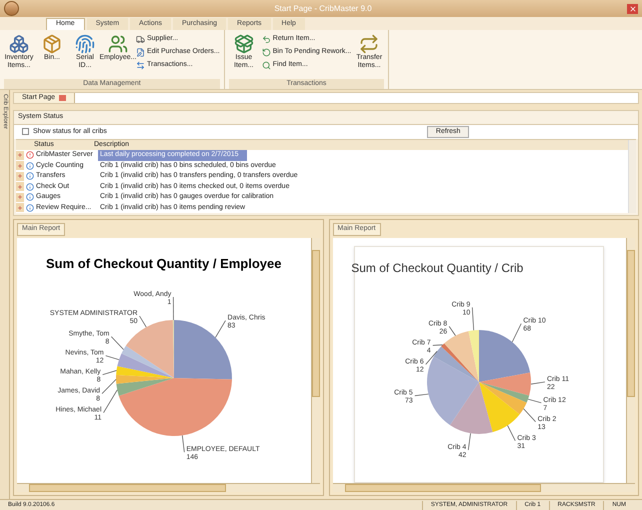 This screenshot has height=510, width=642. Describe the element at coordinates (11, 8) in the screenshot. I see `app-orb-icon` at that location.